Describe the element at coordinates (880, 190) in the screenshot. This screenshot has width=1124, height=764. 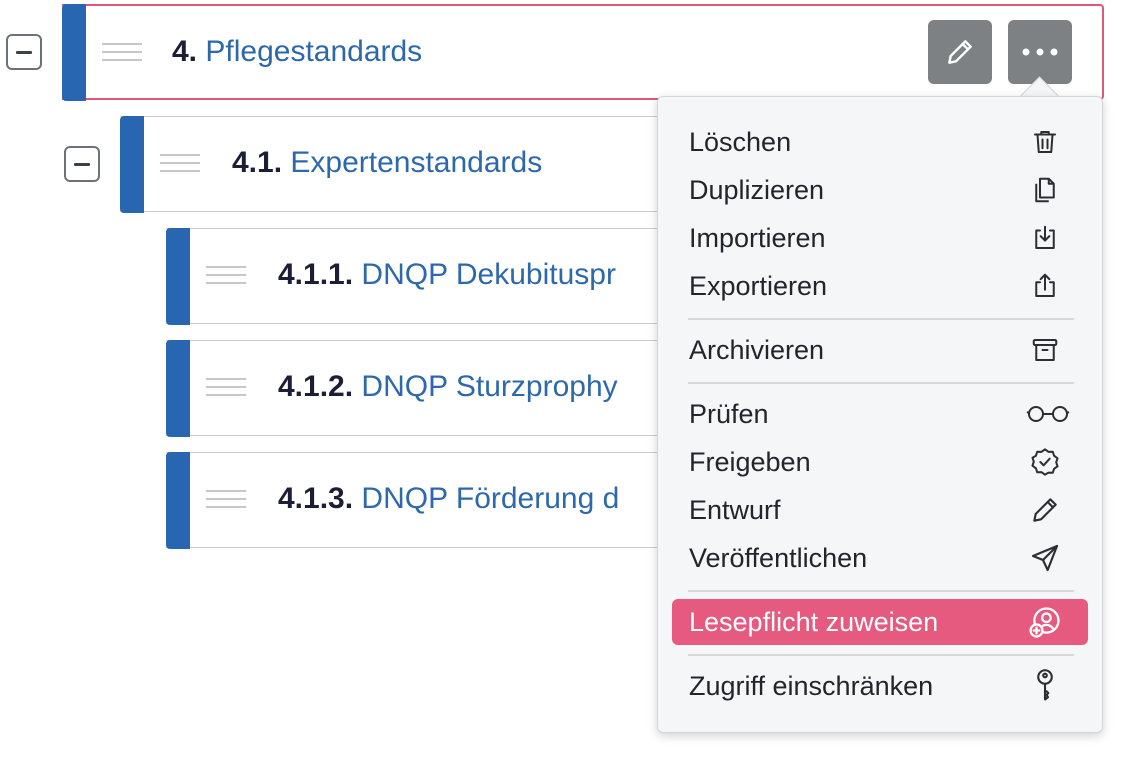
I see `menu-item-duplizieren: Duplizieren` at that location.